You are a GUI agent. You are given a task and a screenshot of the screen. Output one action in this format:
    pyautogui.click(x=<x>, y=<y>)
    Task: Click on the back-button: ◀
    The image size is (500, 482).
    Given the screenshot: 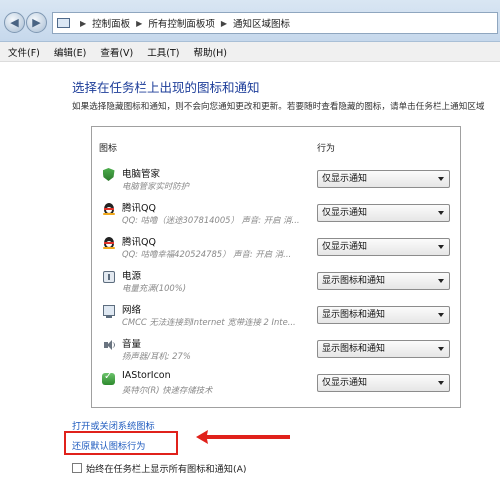 What is the action you would take?
    pyautogui.click(x=14, y=22)
    